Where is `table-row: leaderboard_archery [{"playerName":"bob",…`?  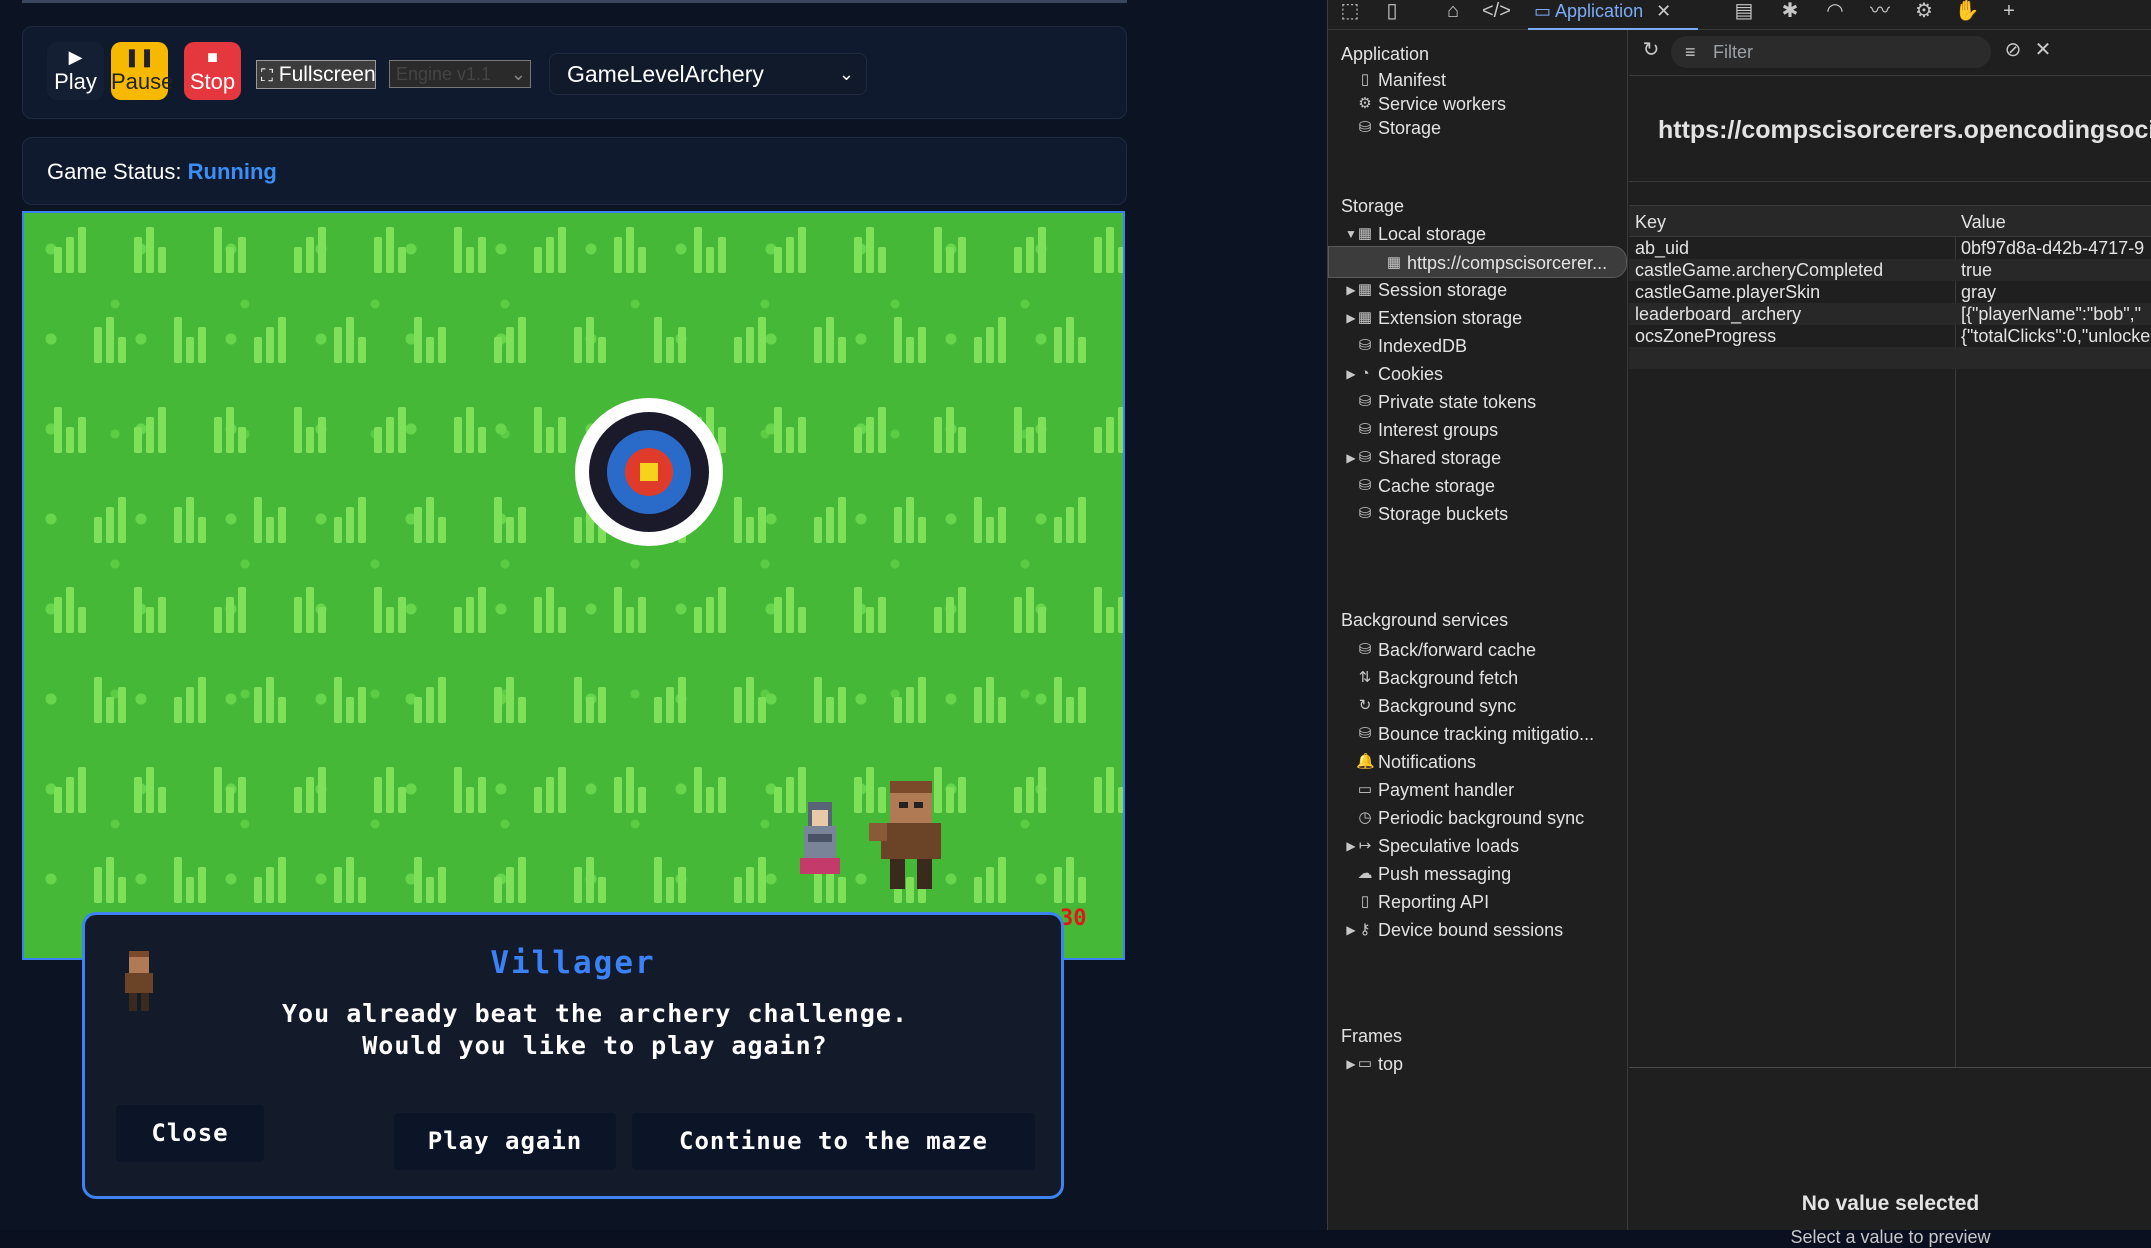 table-row: leaderboard_archery [{"playerName":"bob",… is located at coordinates (1890, 314).